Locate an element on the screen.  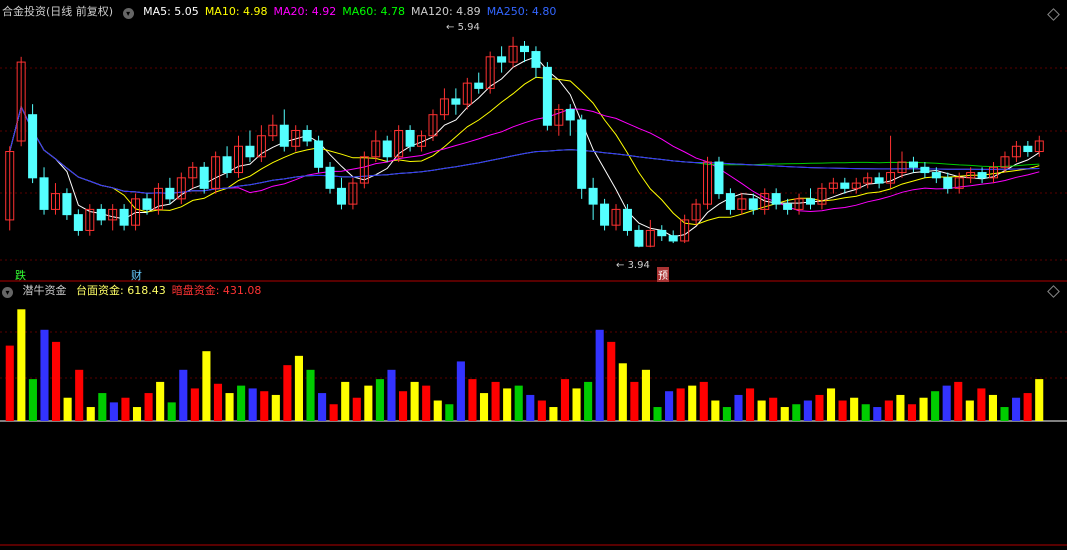
indicator-legend-item: 暗盘资金: 431.08 is located at coordinates (216, 290).